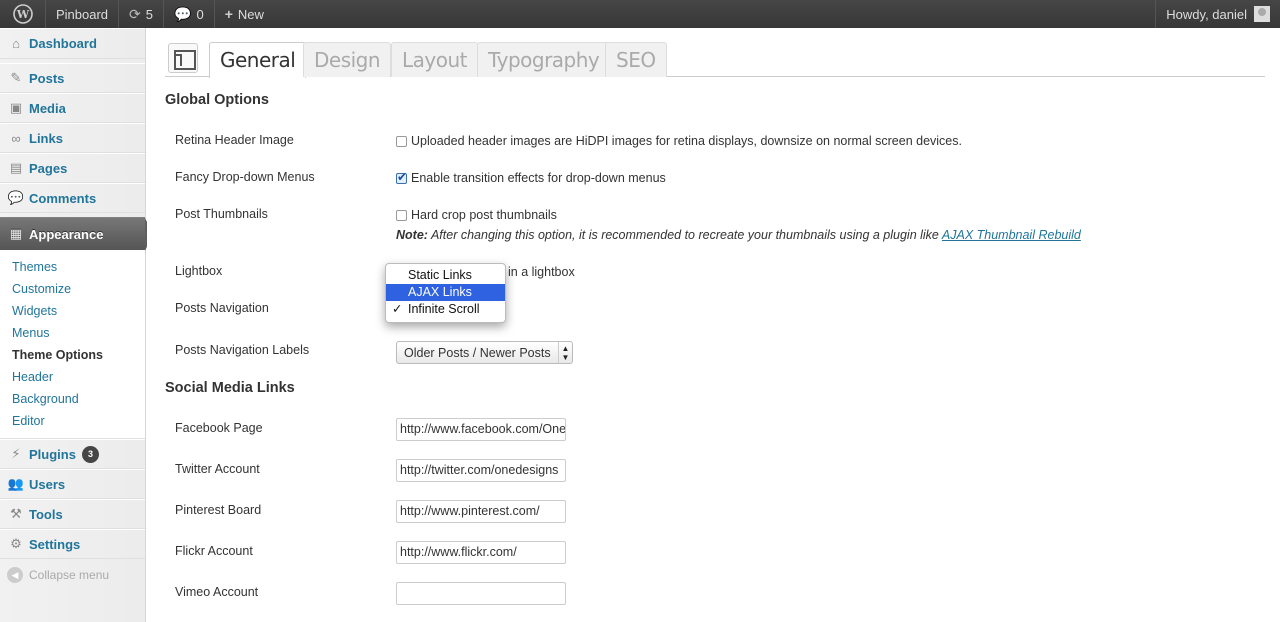 This screenshot has width=1280, height=622. What do you see at coordinates (72, 289) in the screenshot?
I see `submenu-item-customize: Customize` at bounding box center [72, 289].